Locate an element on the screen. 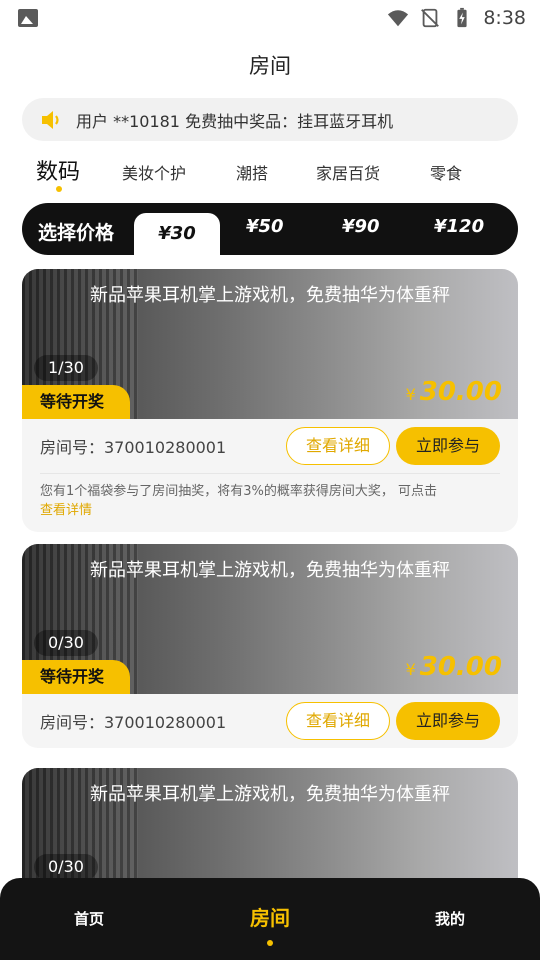  price-filter-label: 选择价格 is located at coordinates (76, 233).